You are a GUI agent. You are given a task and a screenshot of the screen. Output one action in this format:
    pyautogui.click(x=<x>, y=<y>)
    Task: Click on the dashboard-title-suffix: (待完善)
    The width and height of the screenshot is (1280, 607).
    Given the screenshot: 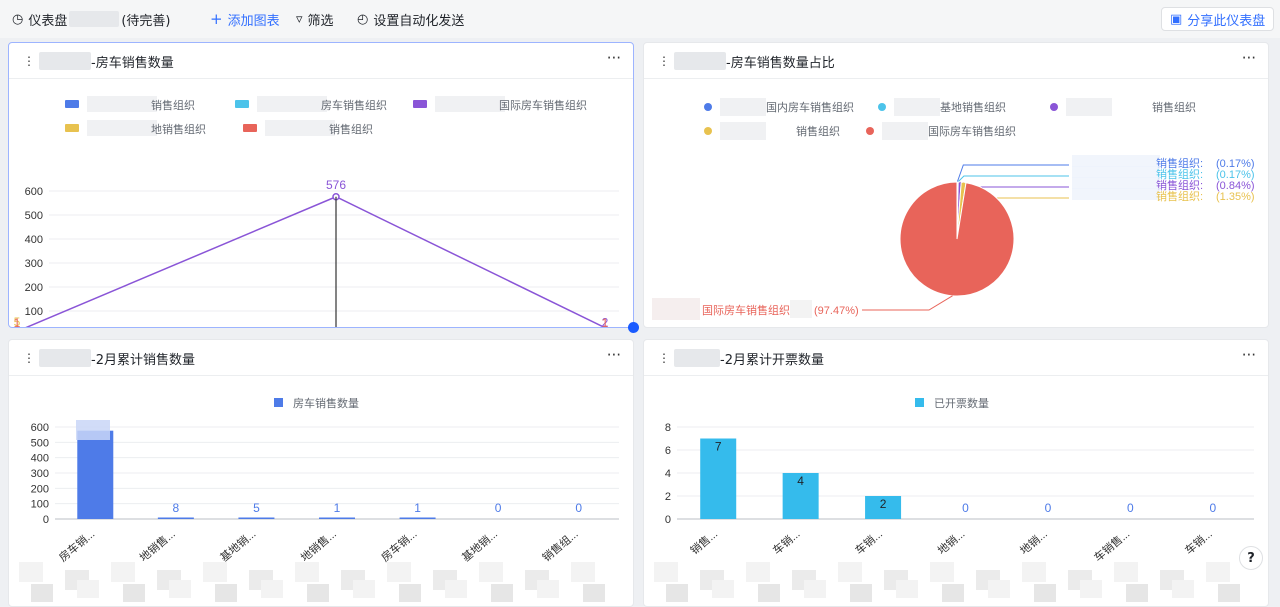 What is the action you would take?
    pyautogui.click(x=146, y=21)
    